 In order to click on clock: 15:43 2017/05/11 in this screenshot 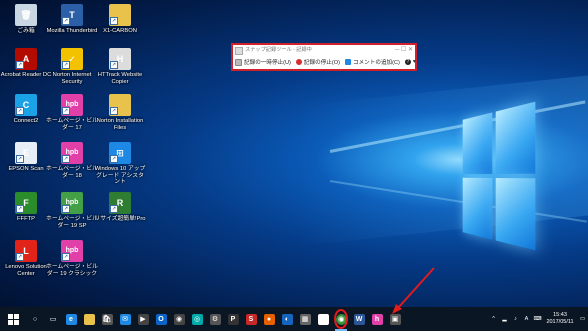, I will do `click(560, 319)`.